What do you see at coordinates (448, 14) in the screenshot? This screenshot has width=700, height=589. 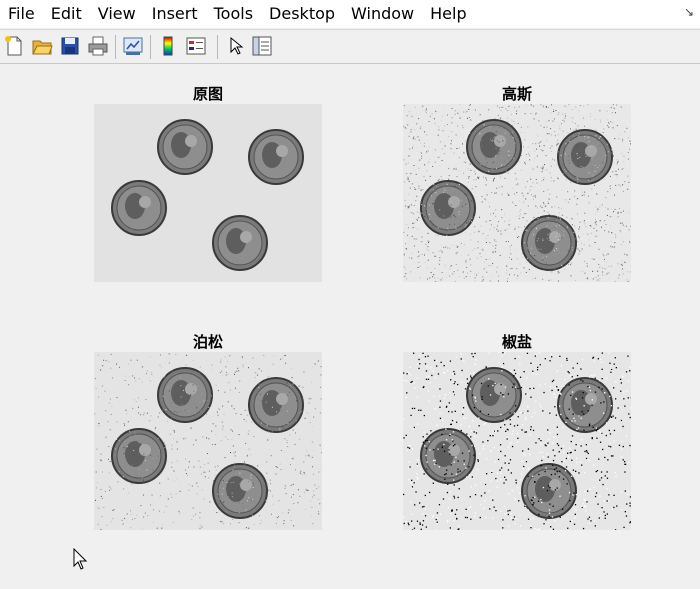 I see `menu-help: Help` at bounding box center [448, 14].